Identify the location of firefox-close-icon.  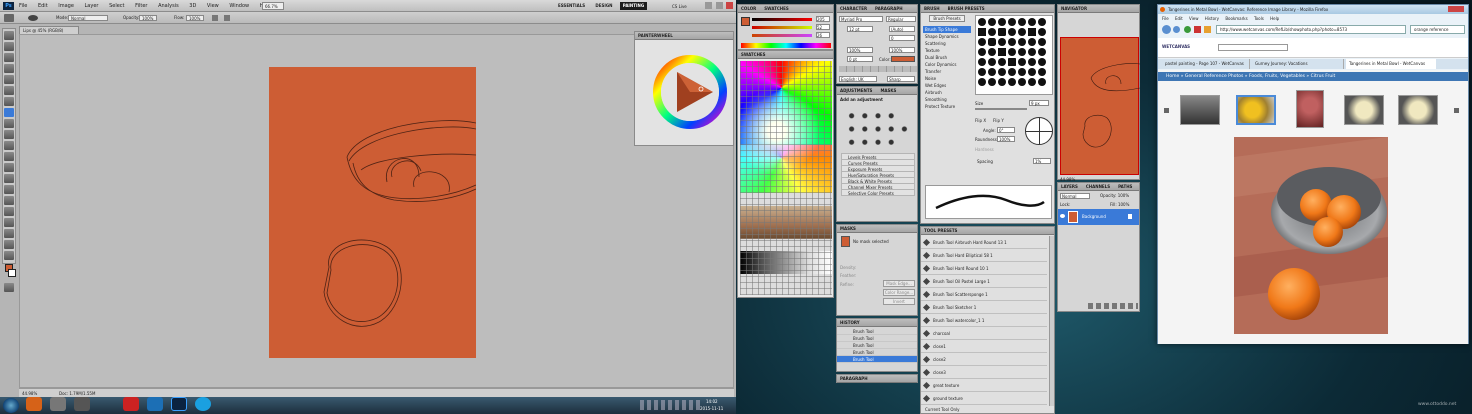
(1456, 9).